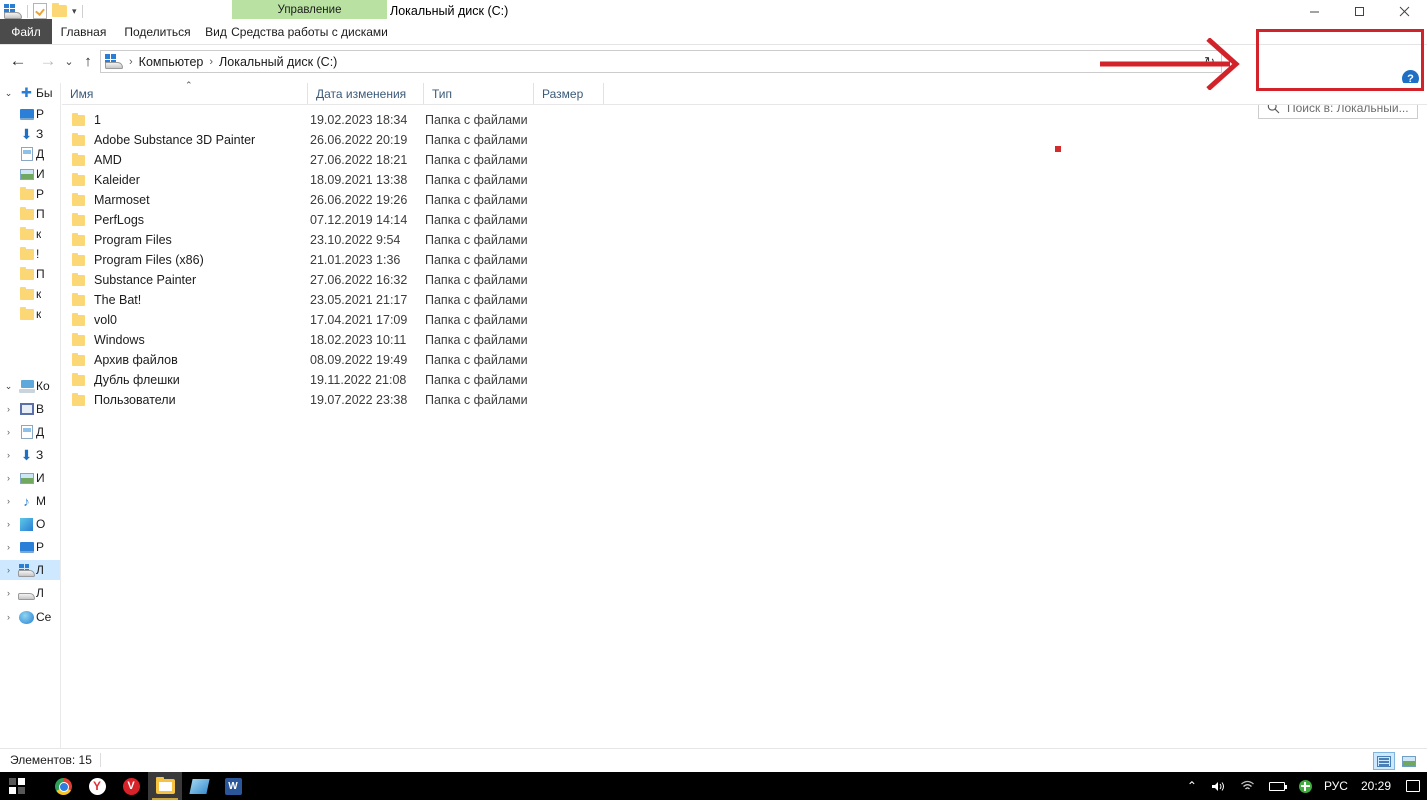 The image size is (1427, 800). Describe the element at coordinates (83, 31) in the screenshot. I see `tab-home: Главная` at that location.